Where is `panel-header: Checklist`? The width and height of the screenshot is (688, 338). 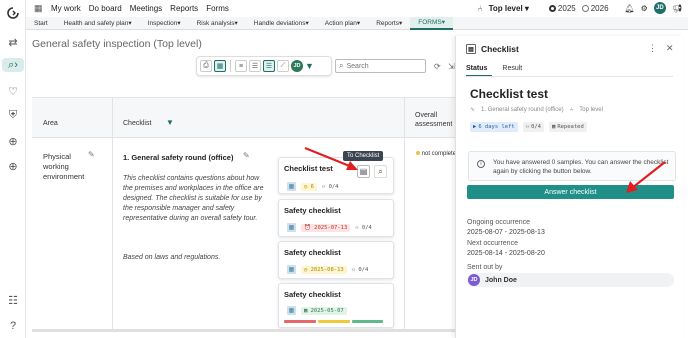 panel-header: Checklist is located at coordinates (500, 49).